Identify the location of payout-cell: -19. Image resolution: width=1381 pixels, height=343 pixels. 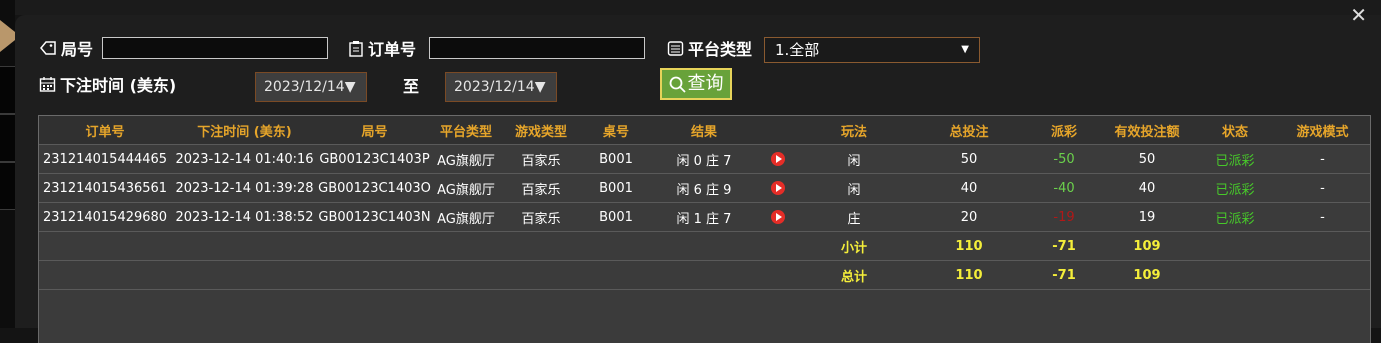
(1064, 217).